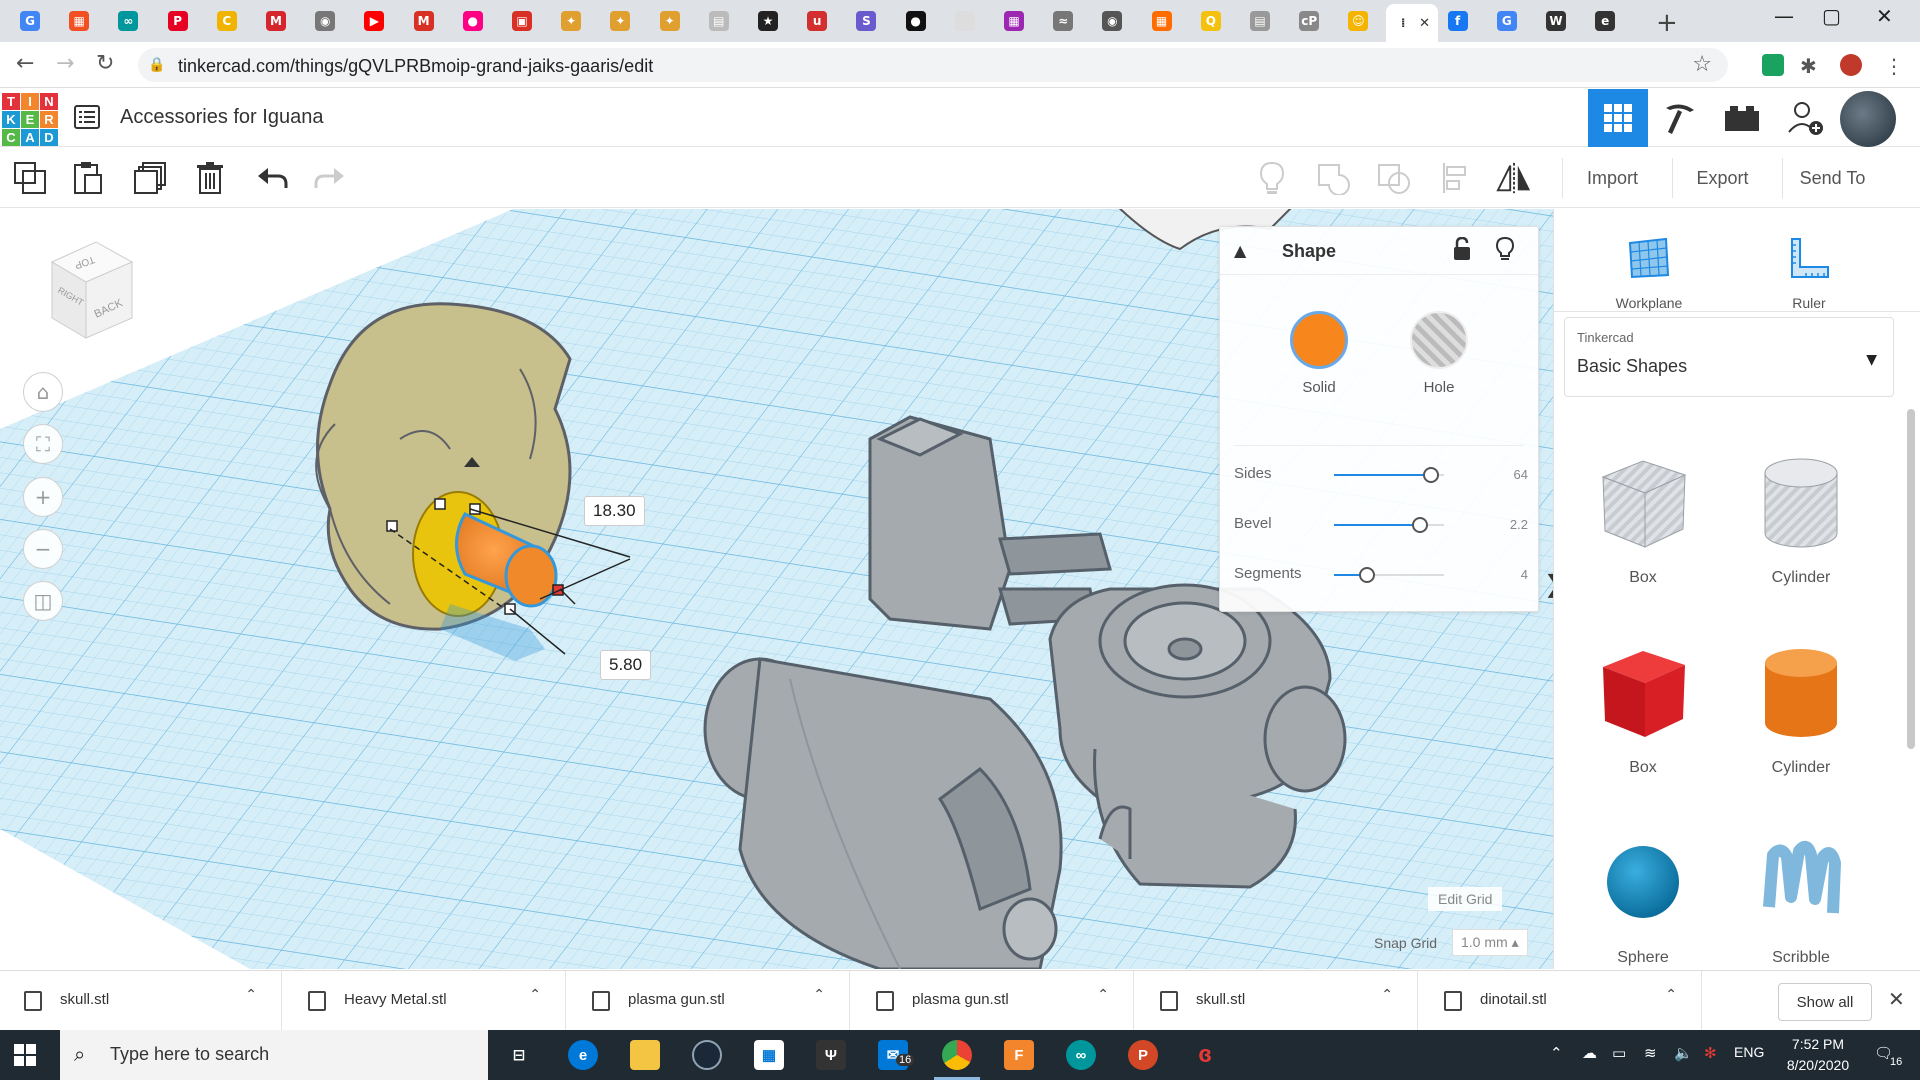 This screenshot has height=1080, width=1920. I want to click on zoom-out-icon: −, so click(43, 549).